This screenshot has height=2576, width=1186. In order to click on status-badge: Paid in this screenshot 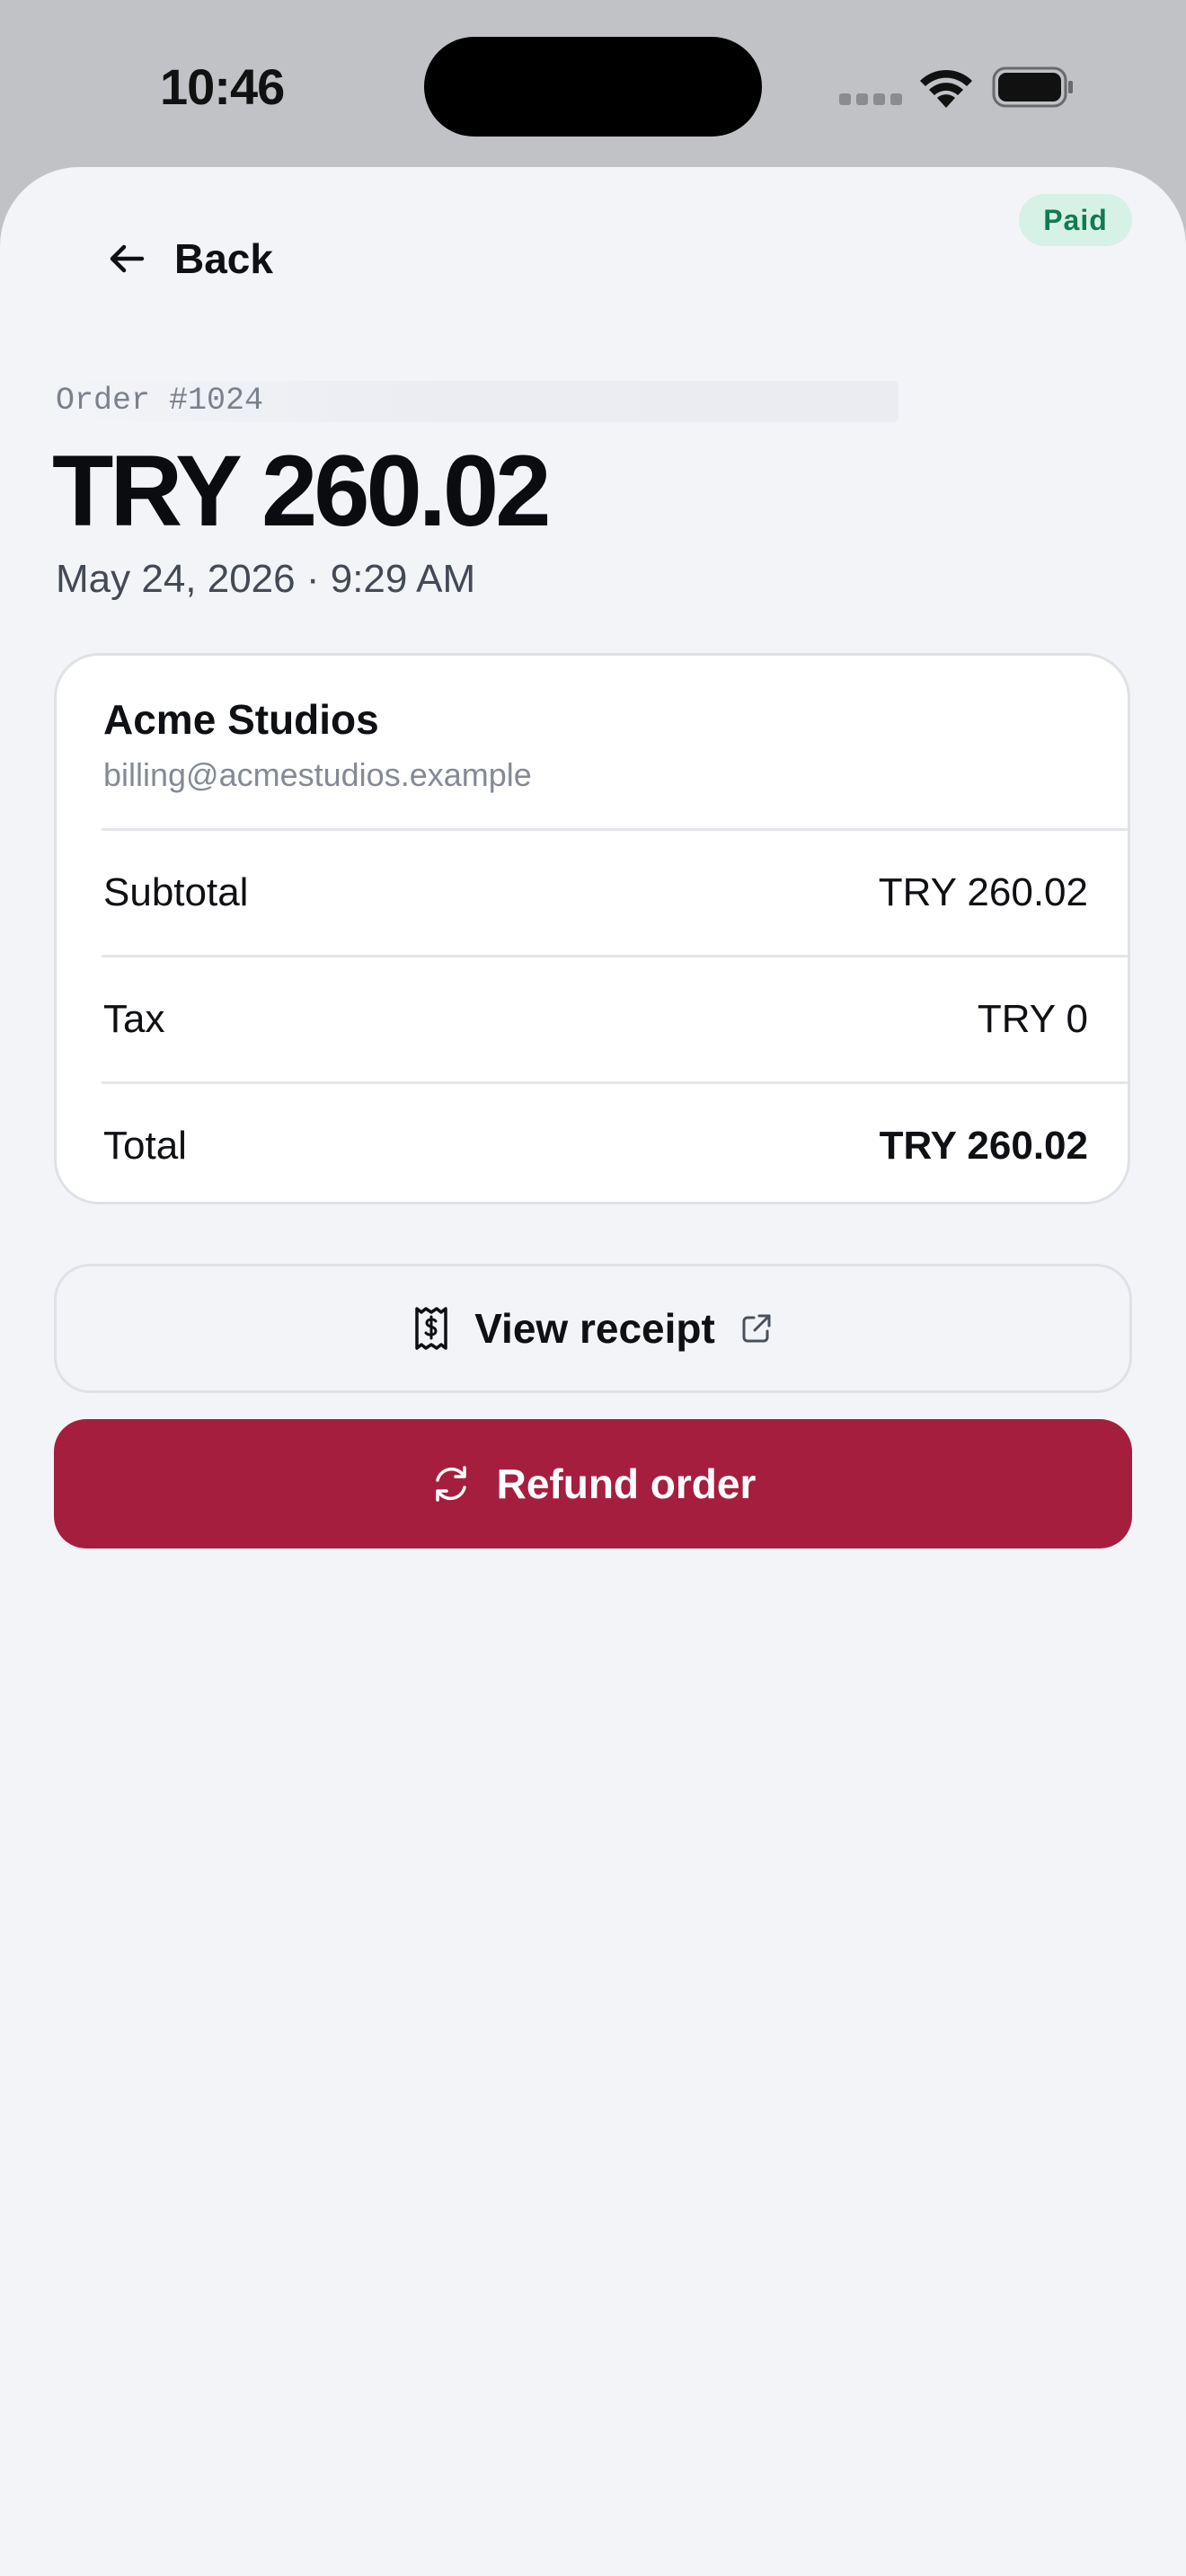, I will do `click(1075, 220)`.